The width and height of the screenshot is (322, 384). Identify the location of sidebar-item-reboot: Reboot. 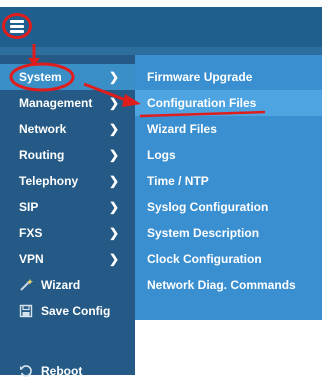
(67, 371).